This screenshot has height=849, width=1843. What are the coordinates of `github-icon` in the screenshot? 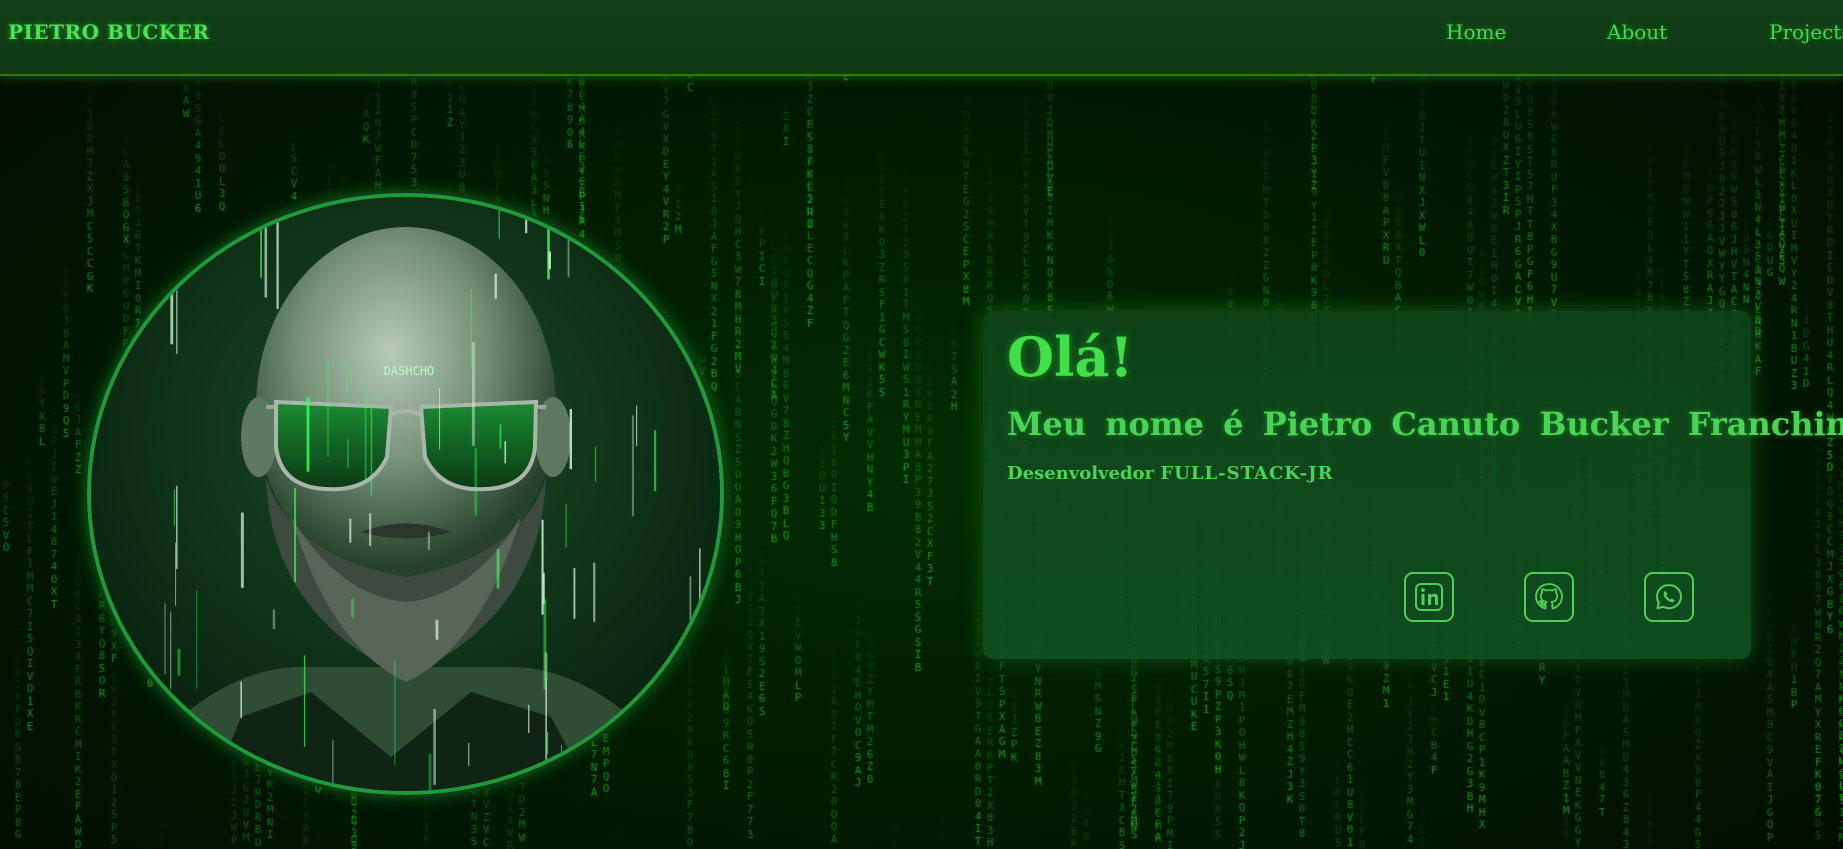 It's located at (1549, 596).